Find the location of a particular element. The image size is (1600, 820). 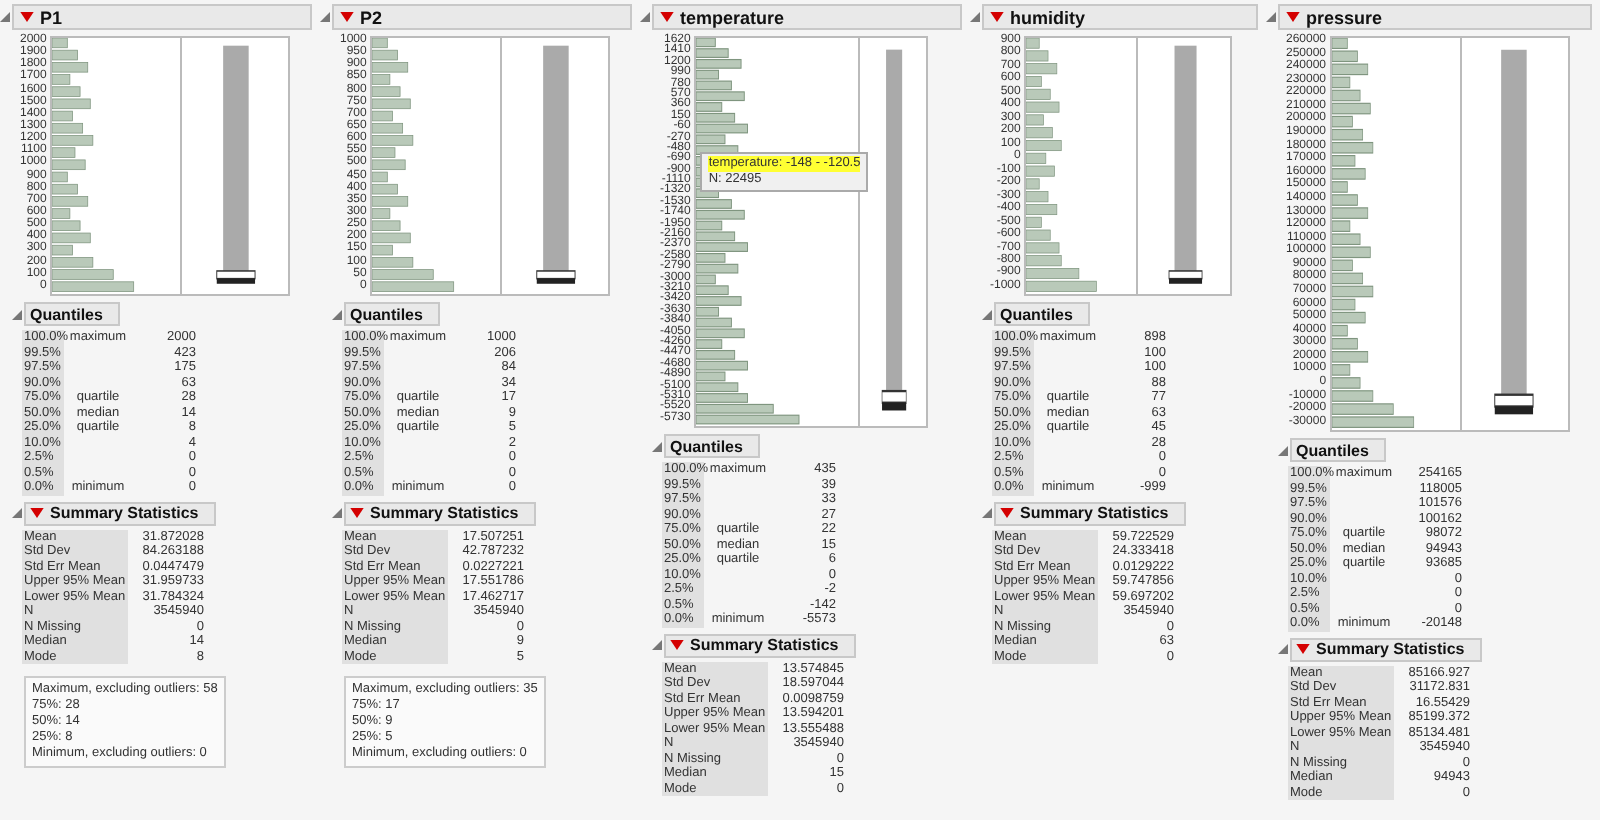

panel-title: temperature is located at coordinates (732, 17).